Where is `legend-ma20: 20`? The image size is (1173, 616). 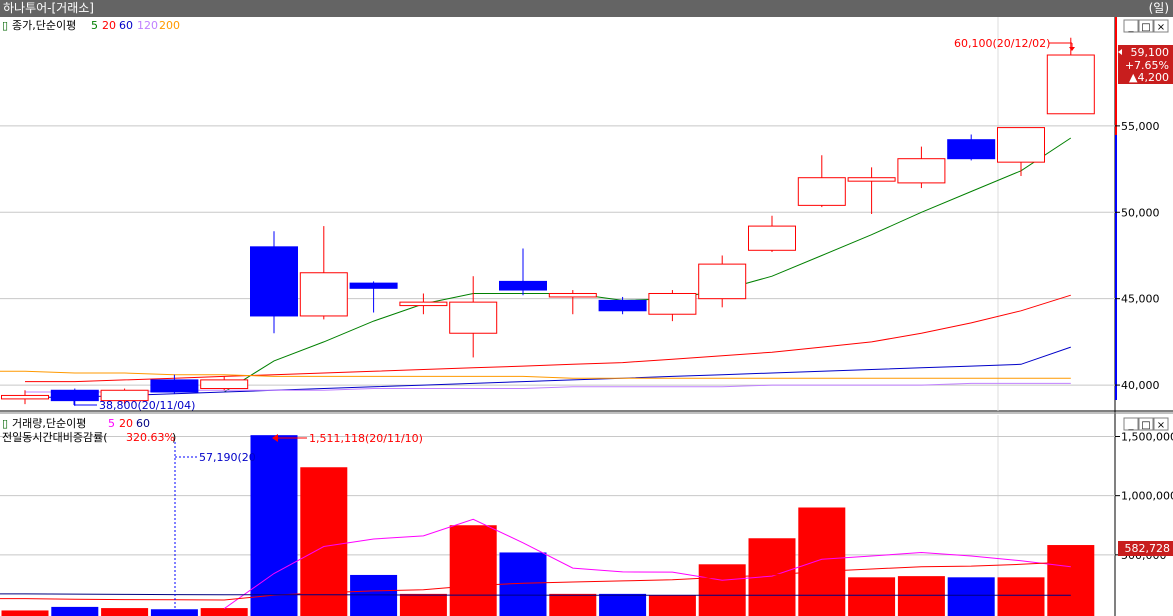 legend-ma20: 20 is located at coordinates (109, 25).